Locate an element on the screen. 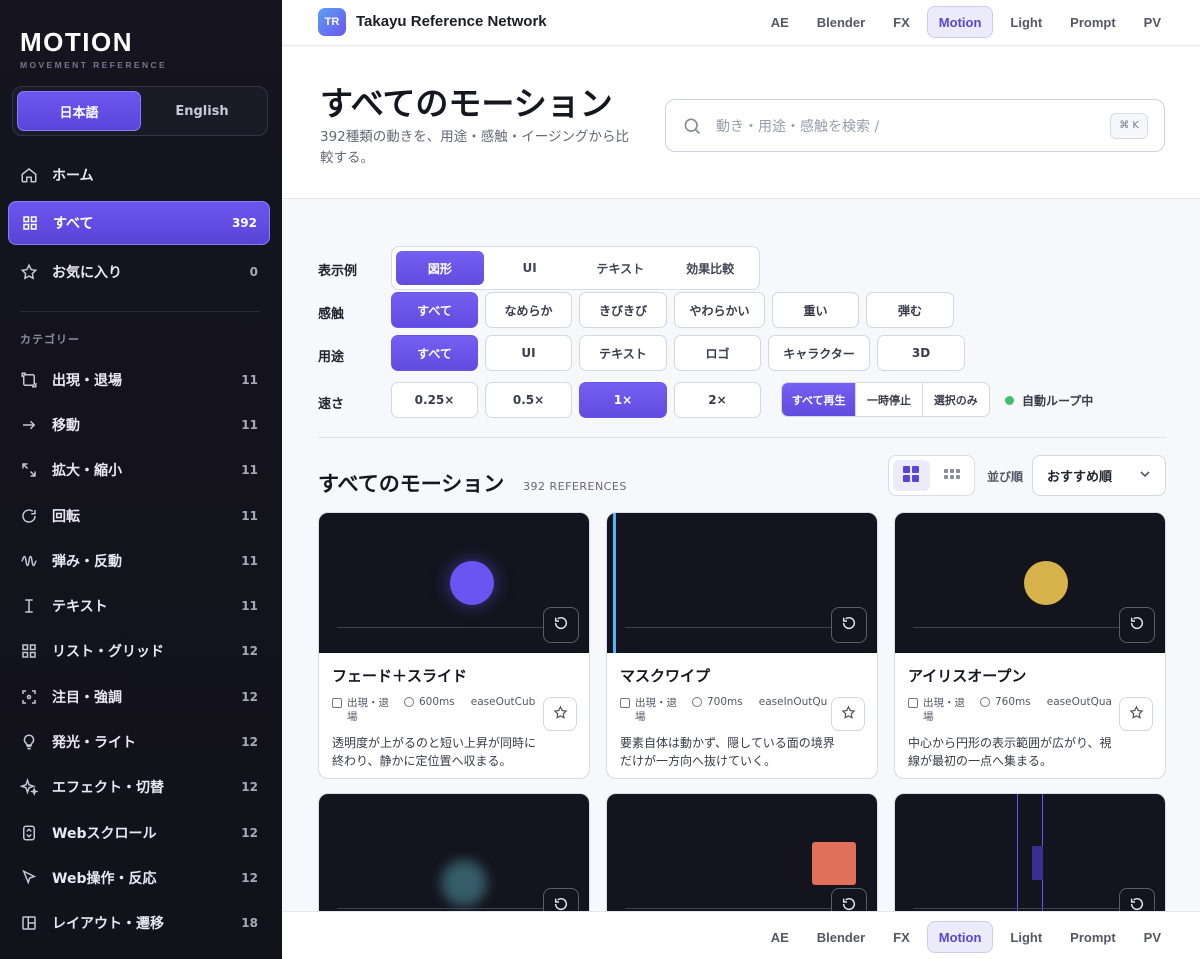 This screenshot has width=1200, height=959. sidebar-item-attention: 注目・強調 12 is located at coordinates (139, 697).